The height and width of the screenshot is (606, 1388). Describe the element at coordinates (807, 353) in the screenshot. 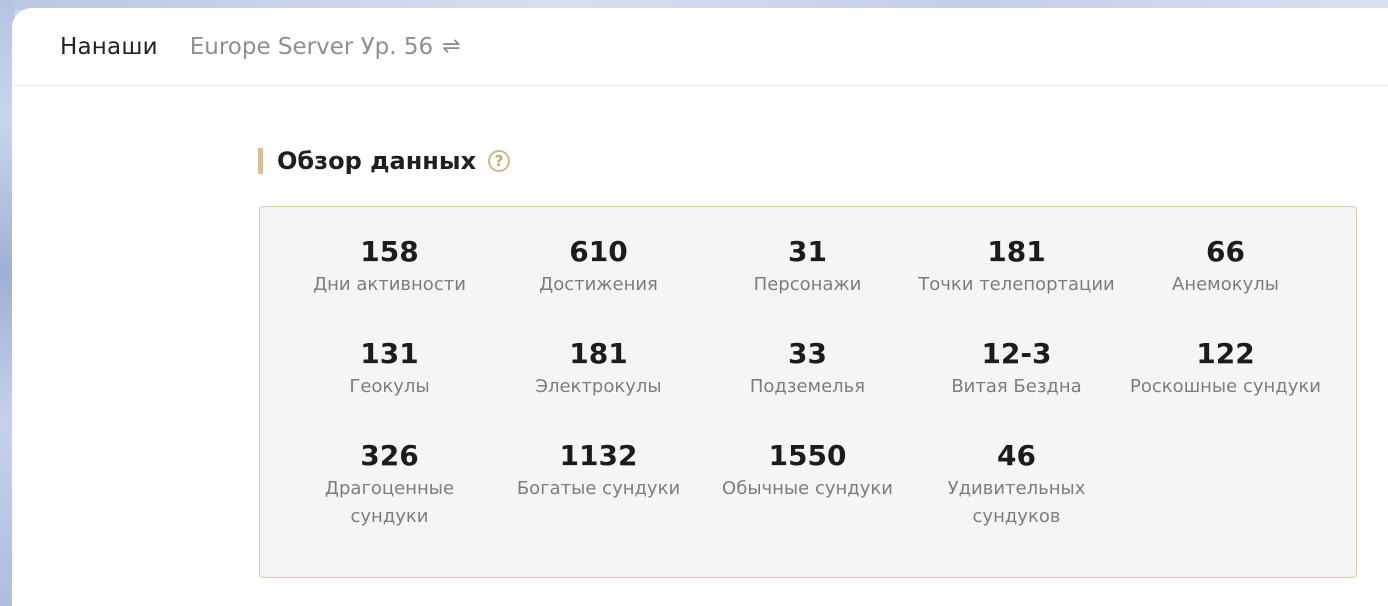

I see `stat-value: 33` at that location.